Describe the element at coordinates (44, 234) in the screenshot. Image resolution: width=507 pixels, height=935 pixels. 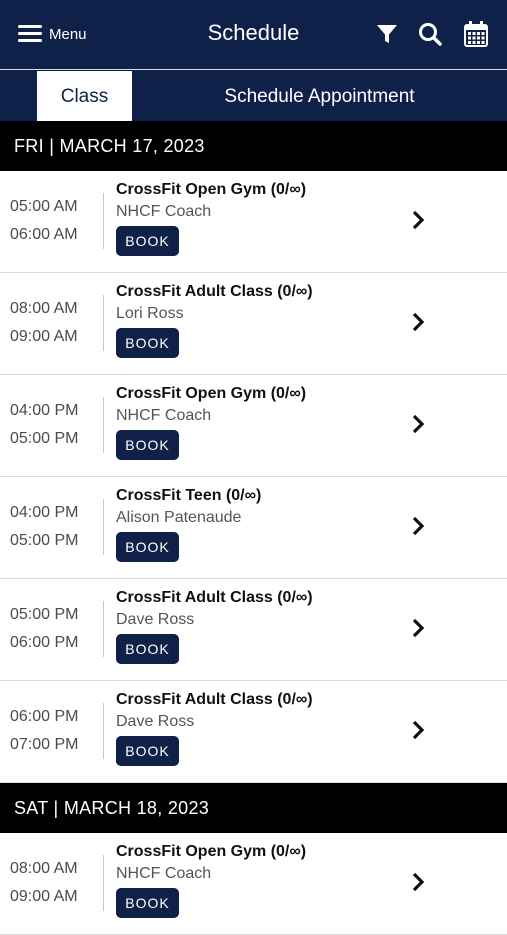
I see `end-time: 06:00 AM` at that location.